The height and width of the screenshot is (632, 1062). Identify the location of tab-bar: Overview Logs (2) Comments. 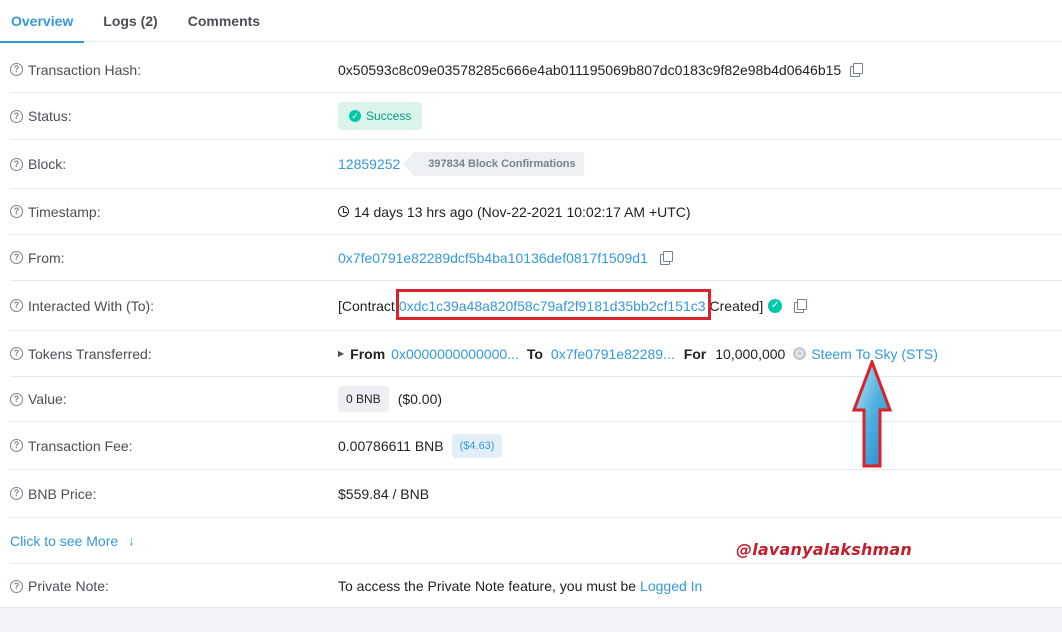
(531, 21).